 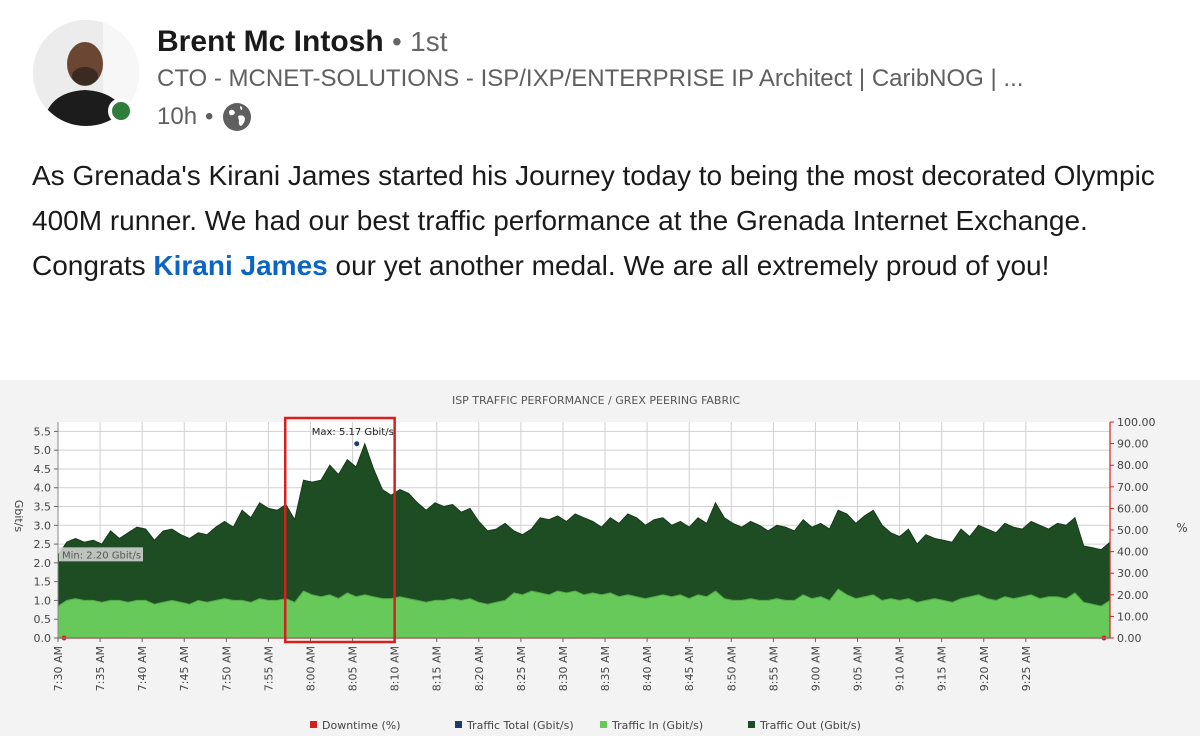 What do you see at coordinates (605, 668) in the screenshot?
I see `x-tick-label: 8:35 AM` at bounding box center [605, 668].